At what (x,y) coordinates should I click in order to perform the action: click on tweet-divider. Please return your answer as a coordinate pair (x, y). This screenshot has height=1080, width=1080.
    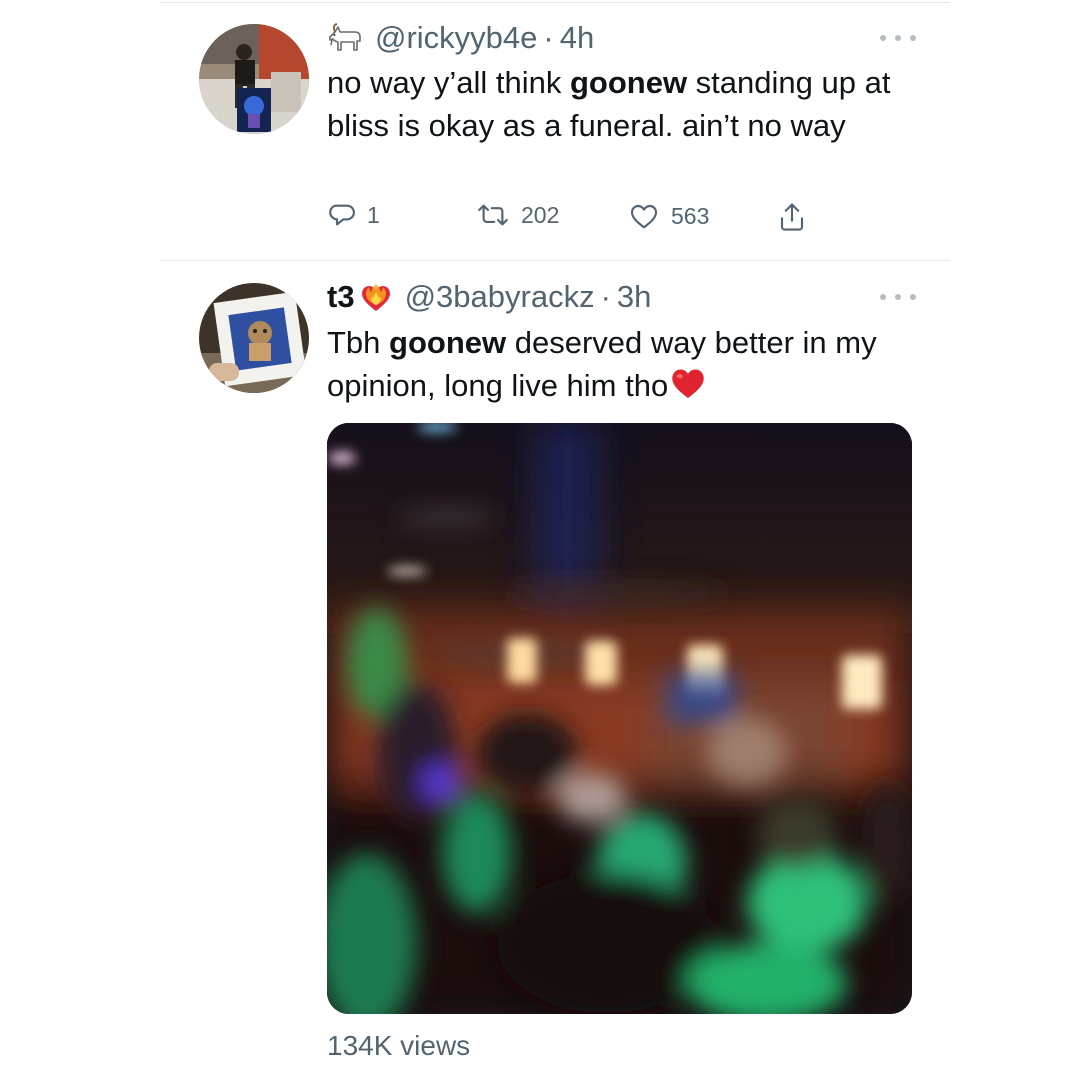
    Looking at the image, I should click on (555, 260).